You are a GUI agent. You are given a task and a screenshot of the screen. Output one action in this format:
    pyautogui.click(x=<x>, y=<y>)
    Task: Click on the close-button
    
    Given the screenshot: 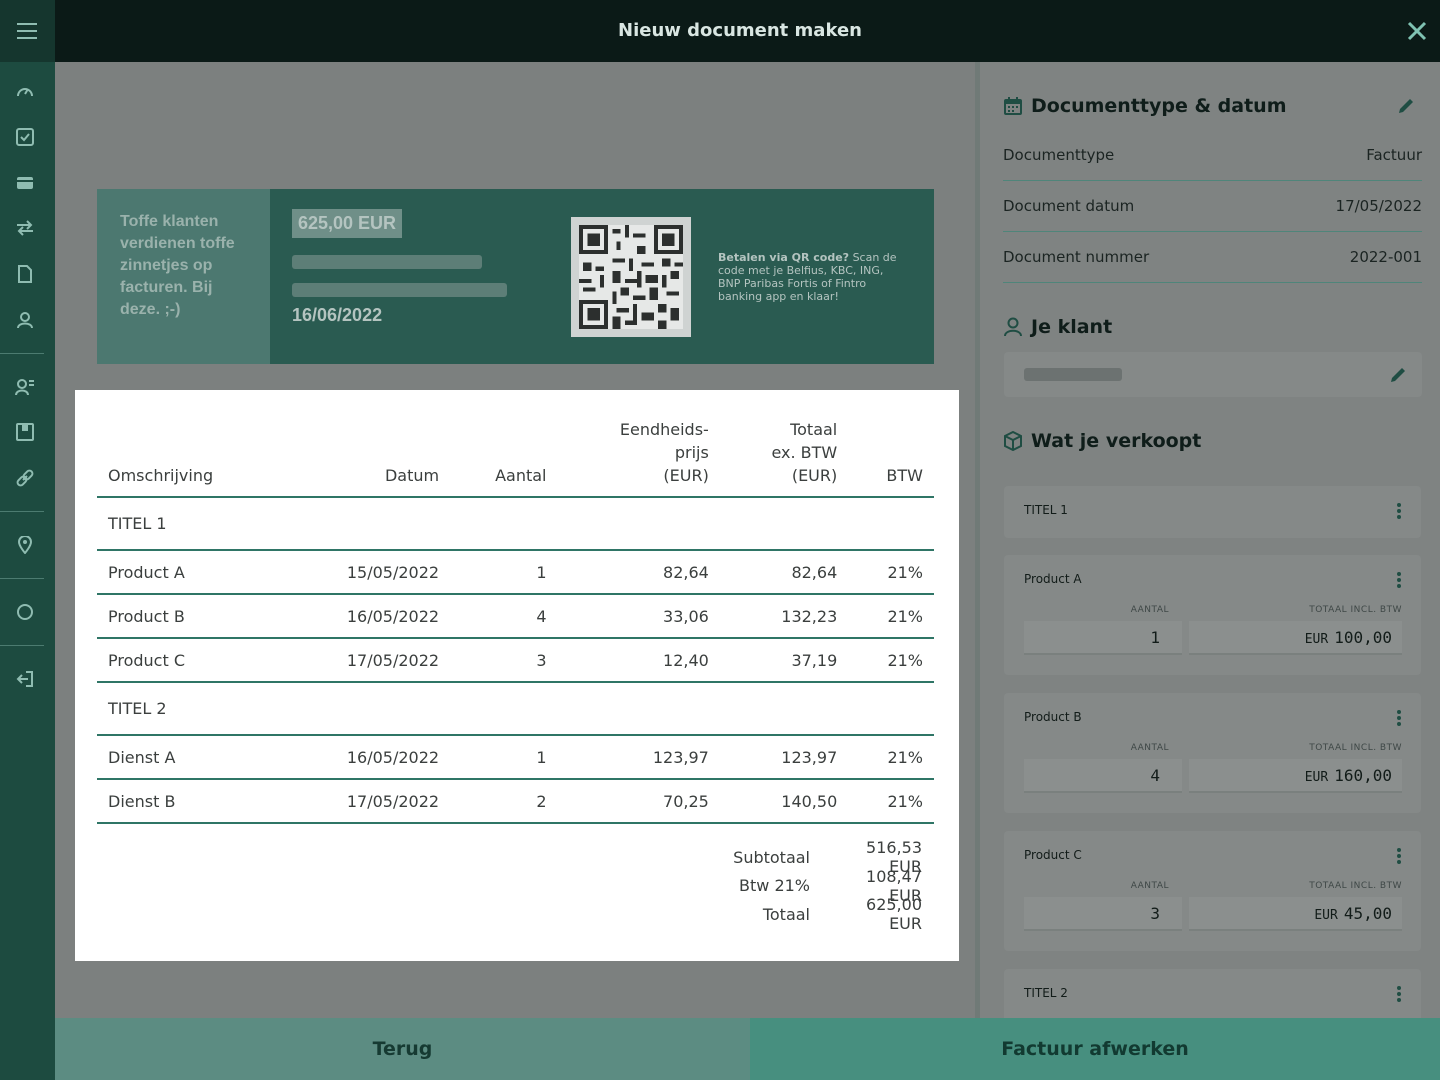 What is the action you would take?
    pyautogui.click(x=1417, y=31)
    